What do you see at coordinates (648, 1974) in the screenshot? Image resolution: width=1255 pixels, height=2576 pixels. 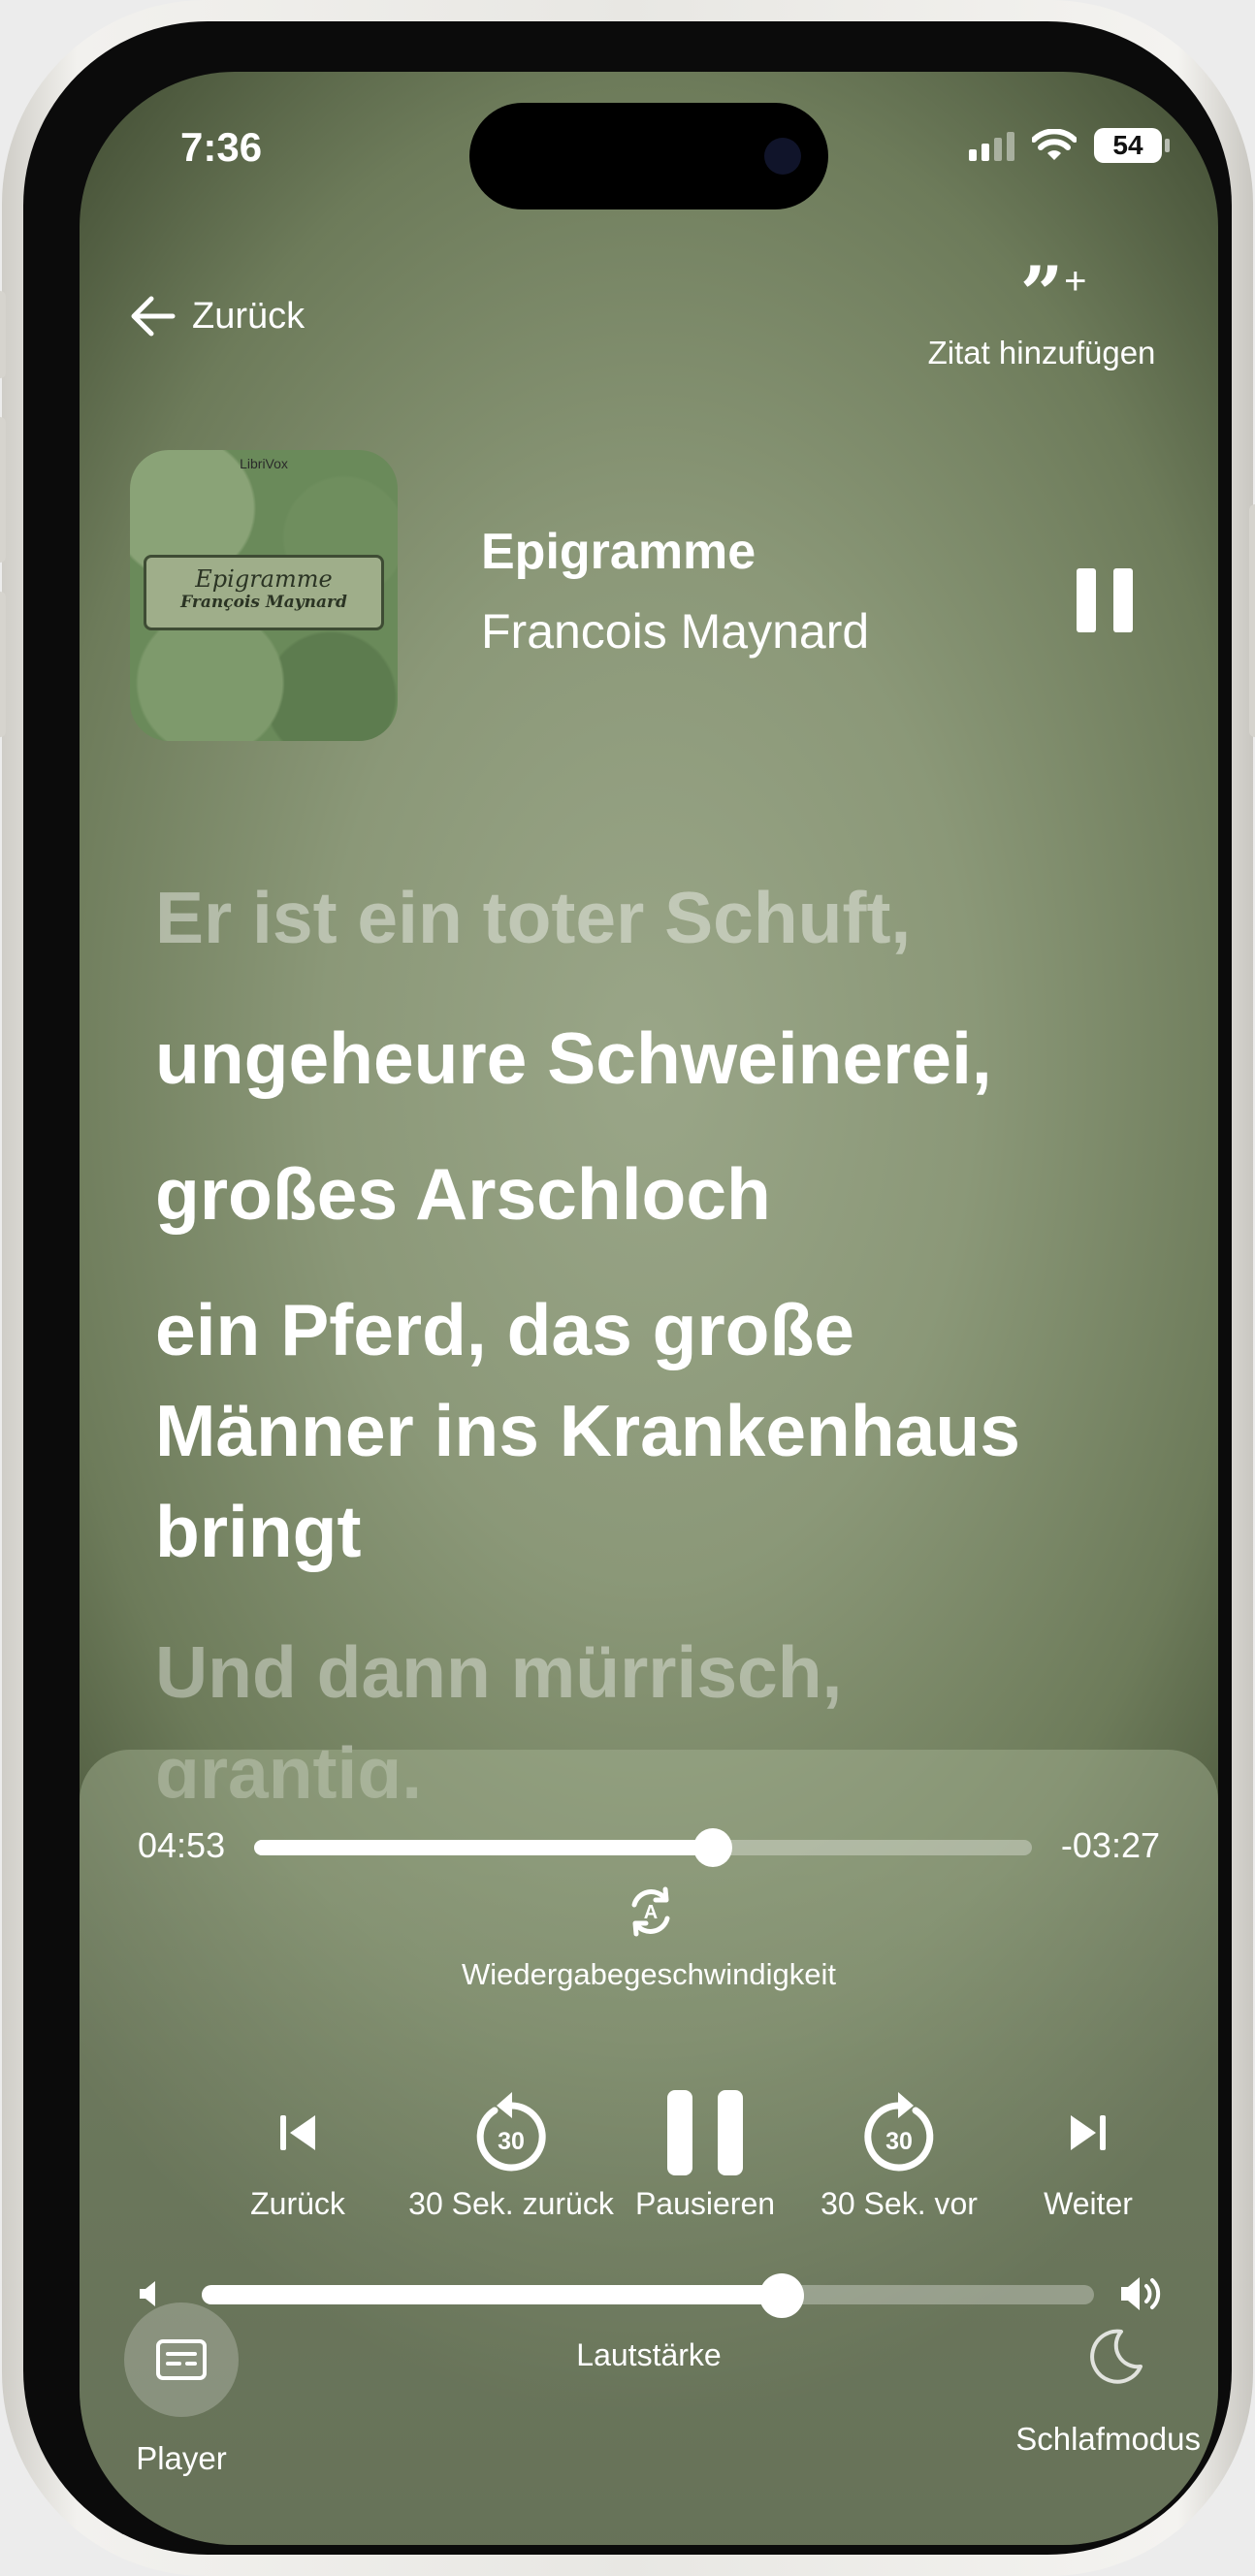 I see `playback-speed-label: Wiedergabegeschwindigkeit` at bounding box center [648, 1974].